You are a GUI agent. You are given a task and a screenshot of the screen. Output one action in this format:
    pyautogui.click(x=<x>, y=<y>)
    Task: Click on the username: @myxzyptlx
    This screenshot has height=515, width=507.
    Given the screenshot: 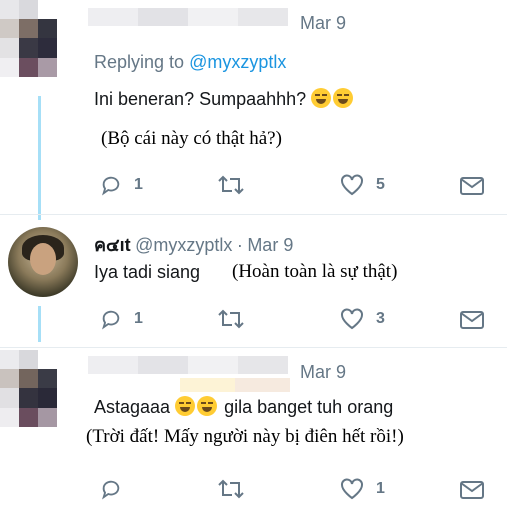 What is the action you would take?
    pyautogui.click(x=183, y=245)
    